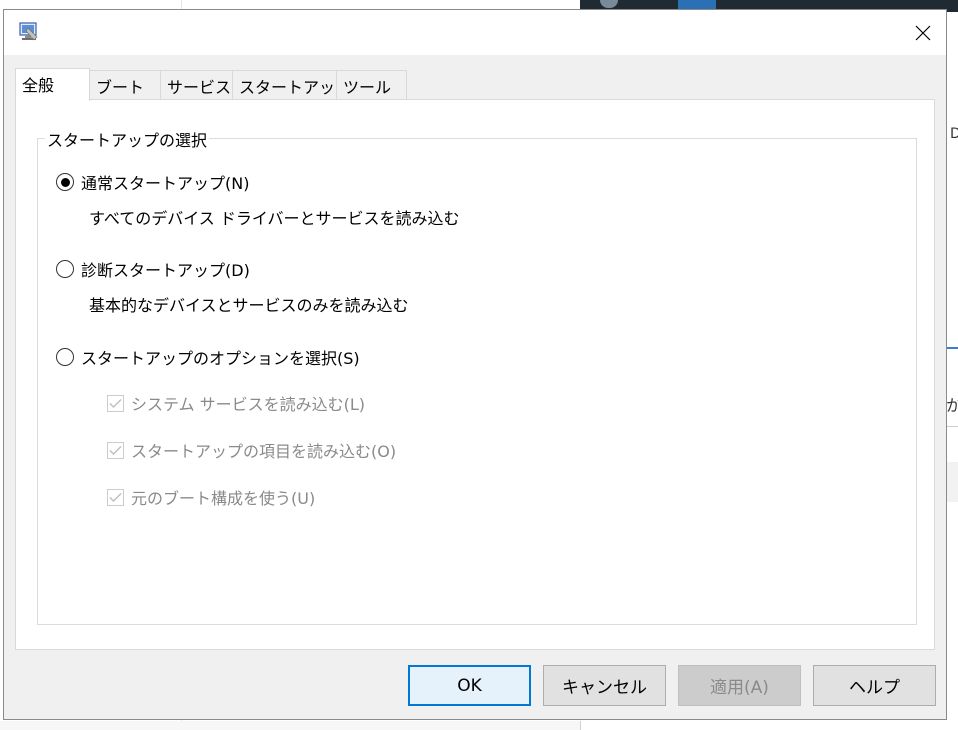 Image resolution: width=958 pixels, height=730 pixels. What do you see at coordinates (479, 725) in the screenshot?
I see `background-bottom` at bounding box center [479, 725].